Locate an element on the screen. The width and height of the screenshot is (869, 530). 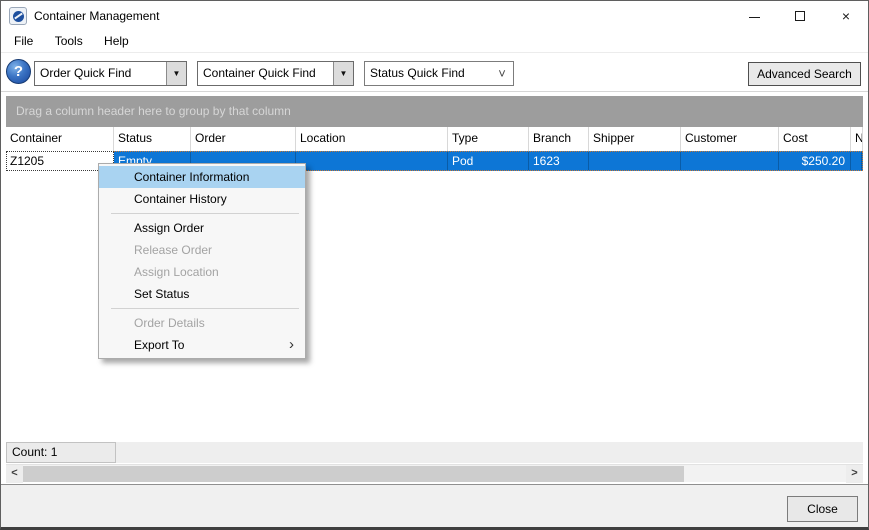
close-window-button: × is located at coordinates (846, 16).